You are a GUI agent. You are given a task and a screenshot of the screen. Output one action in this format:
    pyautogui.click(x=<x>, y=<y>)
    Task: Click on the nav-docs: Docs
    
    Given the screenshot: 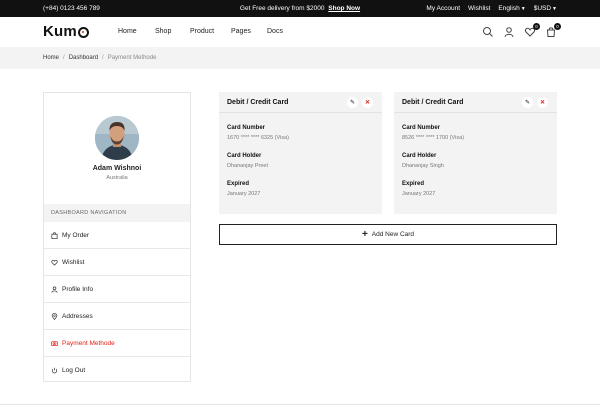 What is the action you would take?
    pyautogui.click(x=282, y=31)
    